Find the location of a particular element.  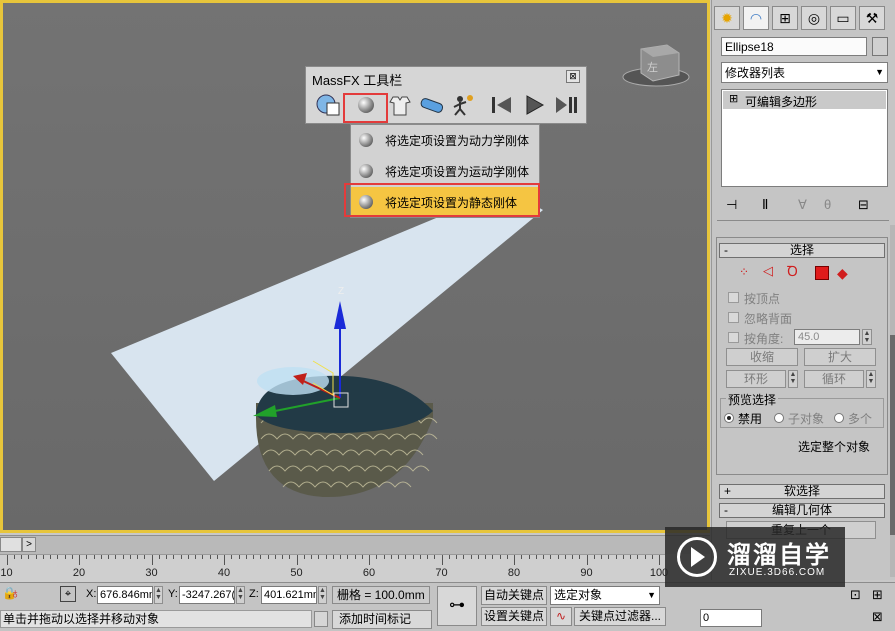

menu-item-dynamic-rigid-body: 将选定项设置为动力学刚体 is located at coordinates (445, 140).